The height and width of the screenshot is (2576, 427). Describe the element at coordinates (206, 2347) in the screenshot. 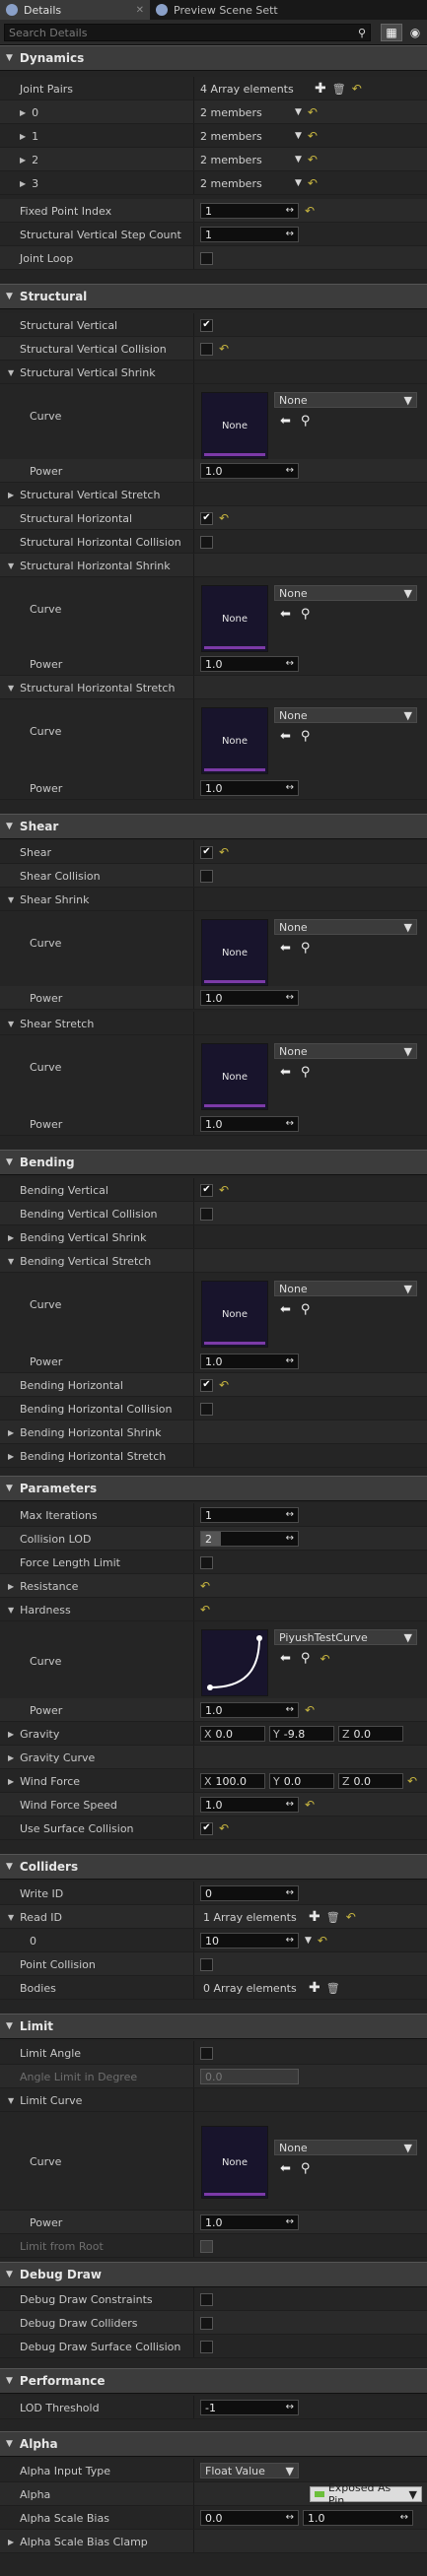

I see `debug-draw-surface-collision-checkbox` at that location.